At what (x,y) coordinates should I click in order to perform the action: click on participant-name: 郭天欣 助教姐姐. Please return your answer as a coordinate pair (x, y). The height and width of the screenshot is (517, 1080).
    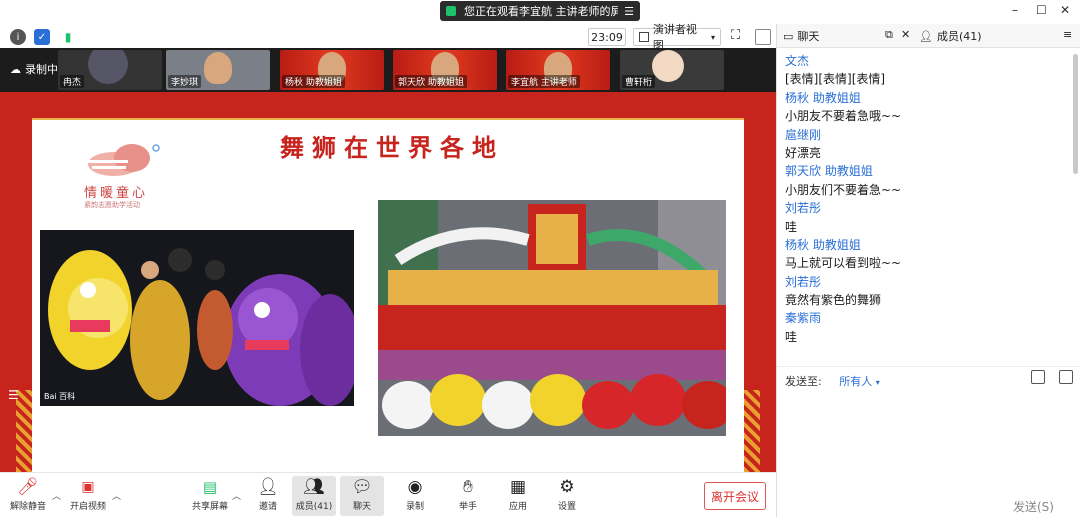
    Looking at the image, I should click on (431, 81).